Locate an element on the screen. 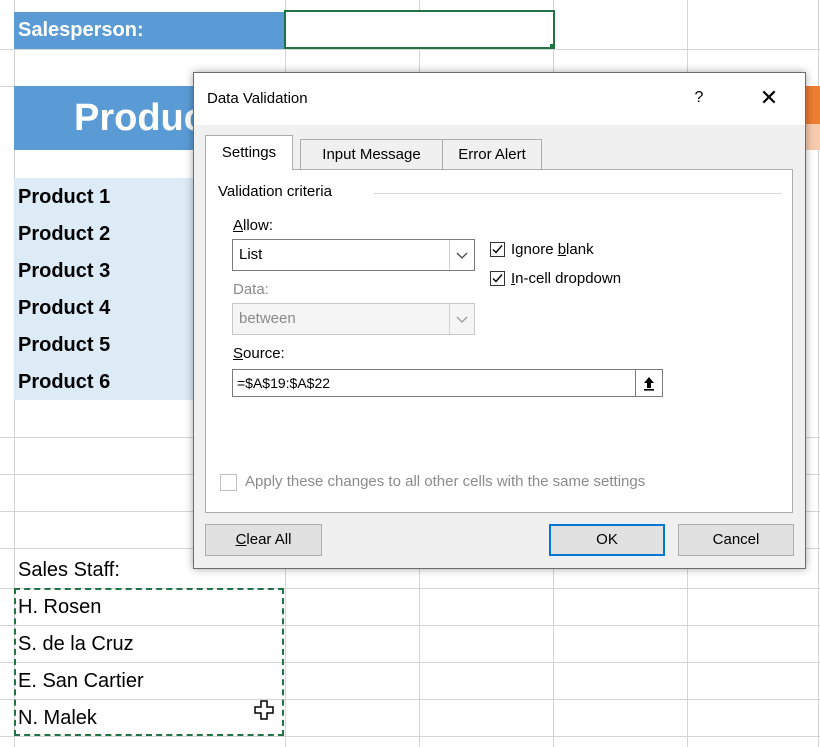 The height and width of the screenshot is (747, 820). help-button: ? is located at coordinates (699, 98).